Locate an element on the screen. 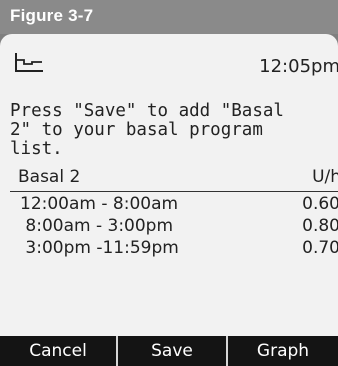  segment-time-range: 12:00am - 8:00am is located at coordinates (99, 204).